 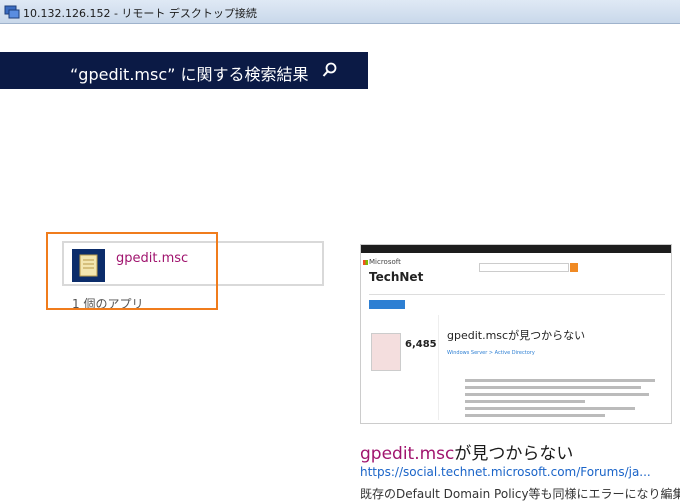 I want to click on thumbnail-search-button, so click(x=574, y=267).